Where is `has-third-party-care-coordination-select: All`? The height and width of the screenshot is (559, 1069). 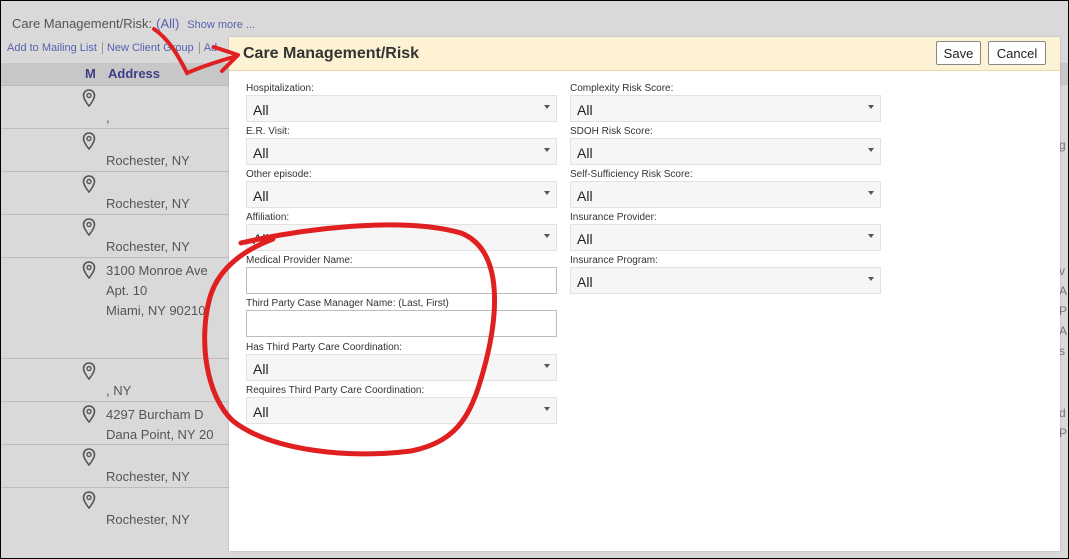
has-third-party-care-coordination-select: All is located at coordinates (401, 367).